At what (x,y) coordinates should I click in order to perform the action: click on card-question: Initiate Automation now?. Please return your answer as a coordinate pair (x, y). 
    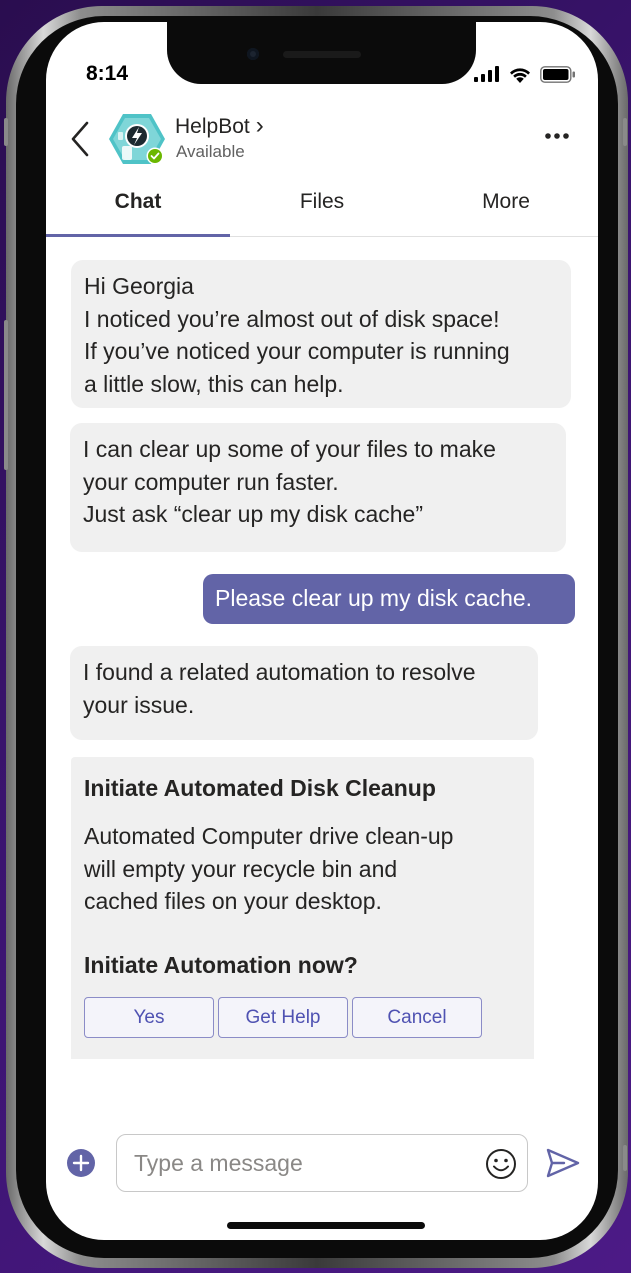
    Looking at the image, I should click on (221, 964).